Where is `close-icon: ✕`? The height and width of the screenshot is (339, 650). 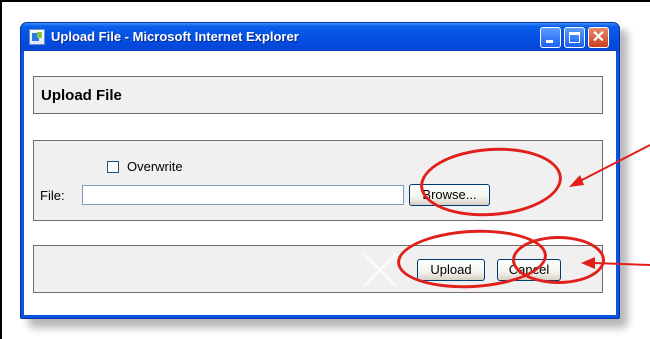 close-icon: ✕ is located at coordinates (598, 37).